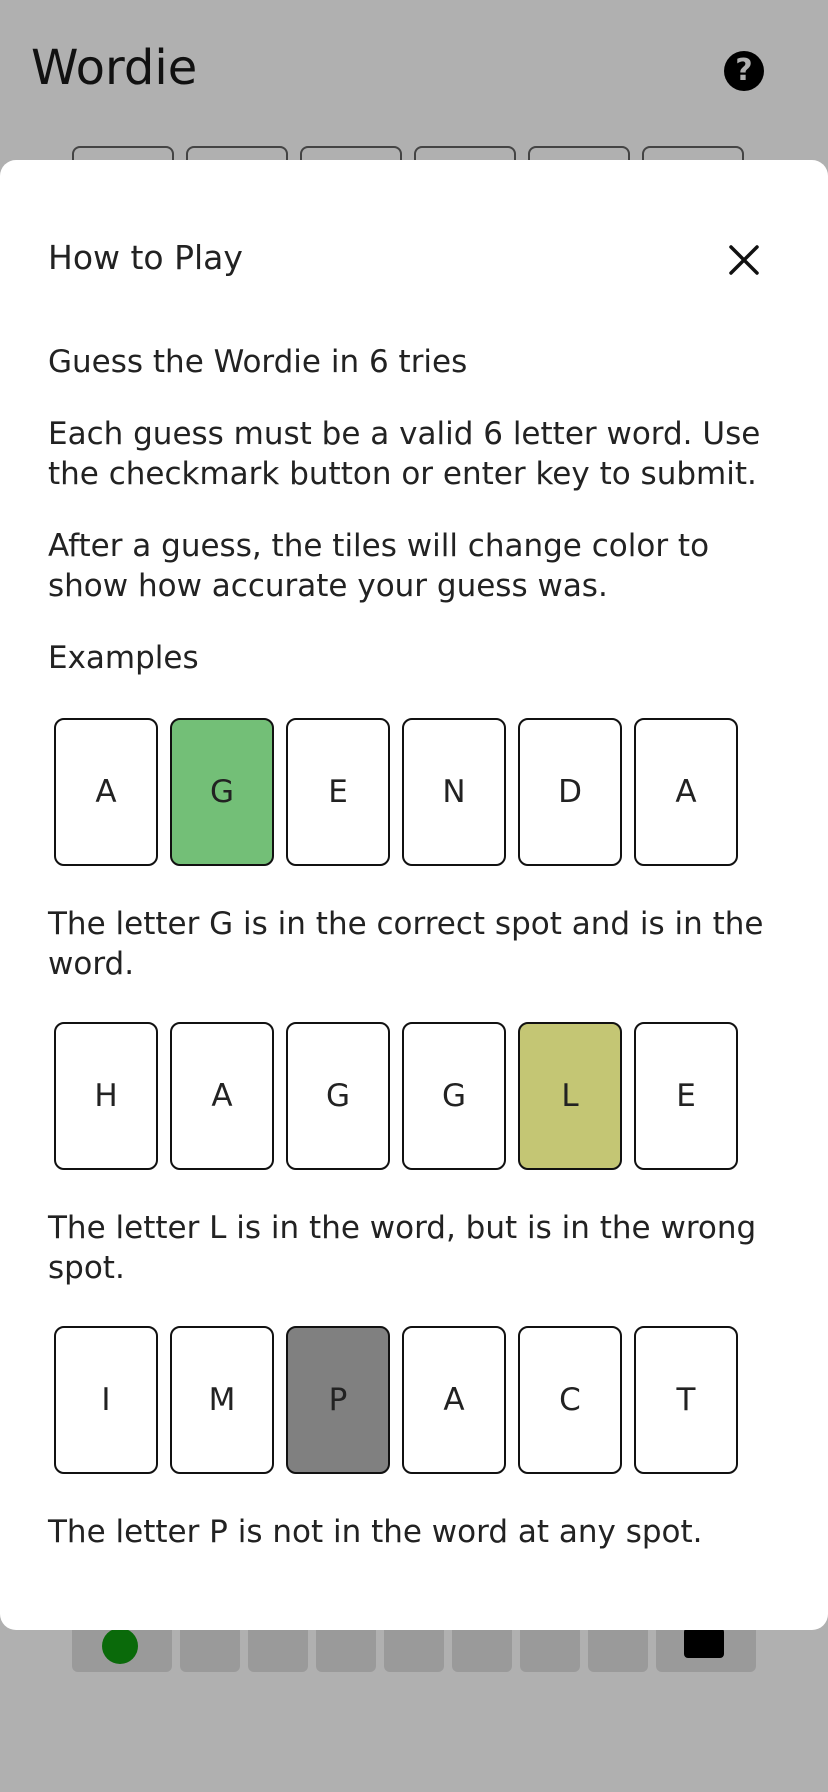  Describe the element at coordinates (686, 1400) in the screenshot. I see `example-tile: T` at that location.